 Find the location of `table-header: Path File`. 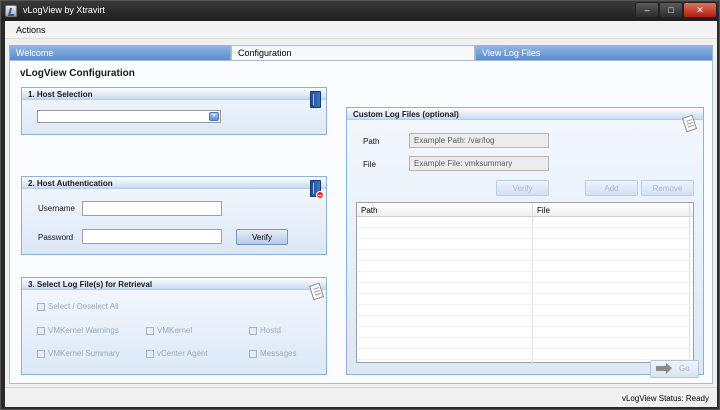

table-header: Path File is located at coordinates (525, 210).